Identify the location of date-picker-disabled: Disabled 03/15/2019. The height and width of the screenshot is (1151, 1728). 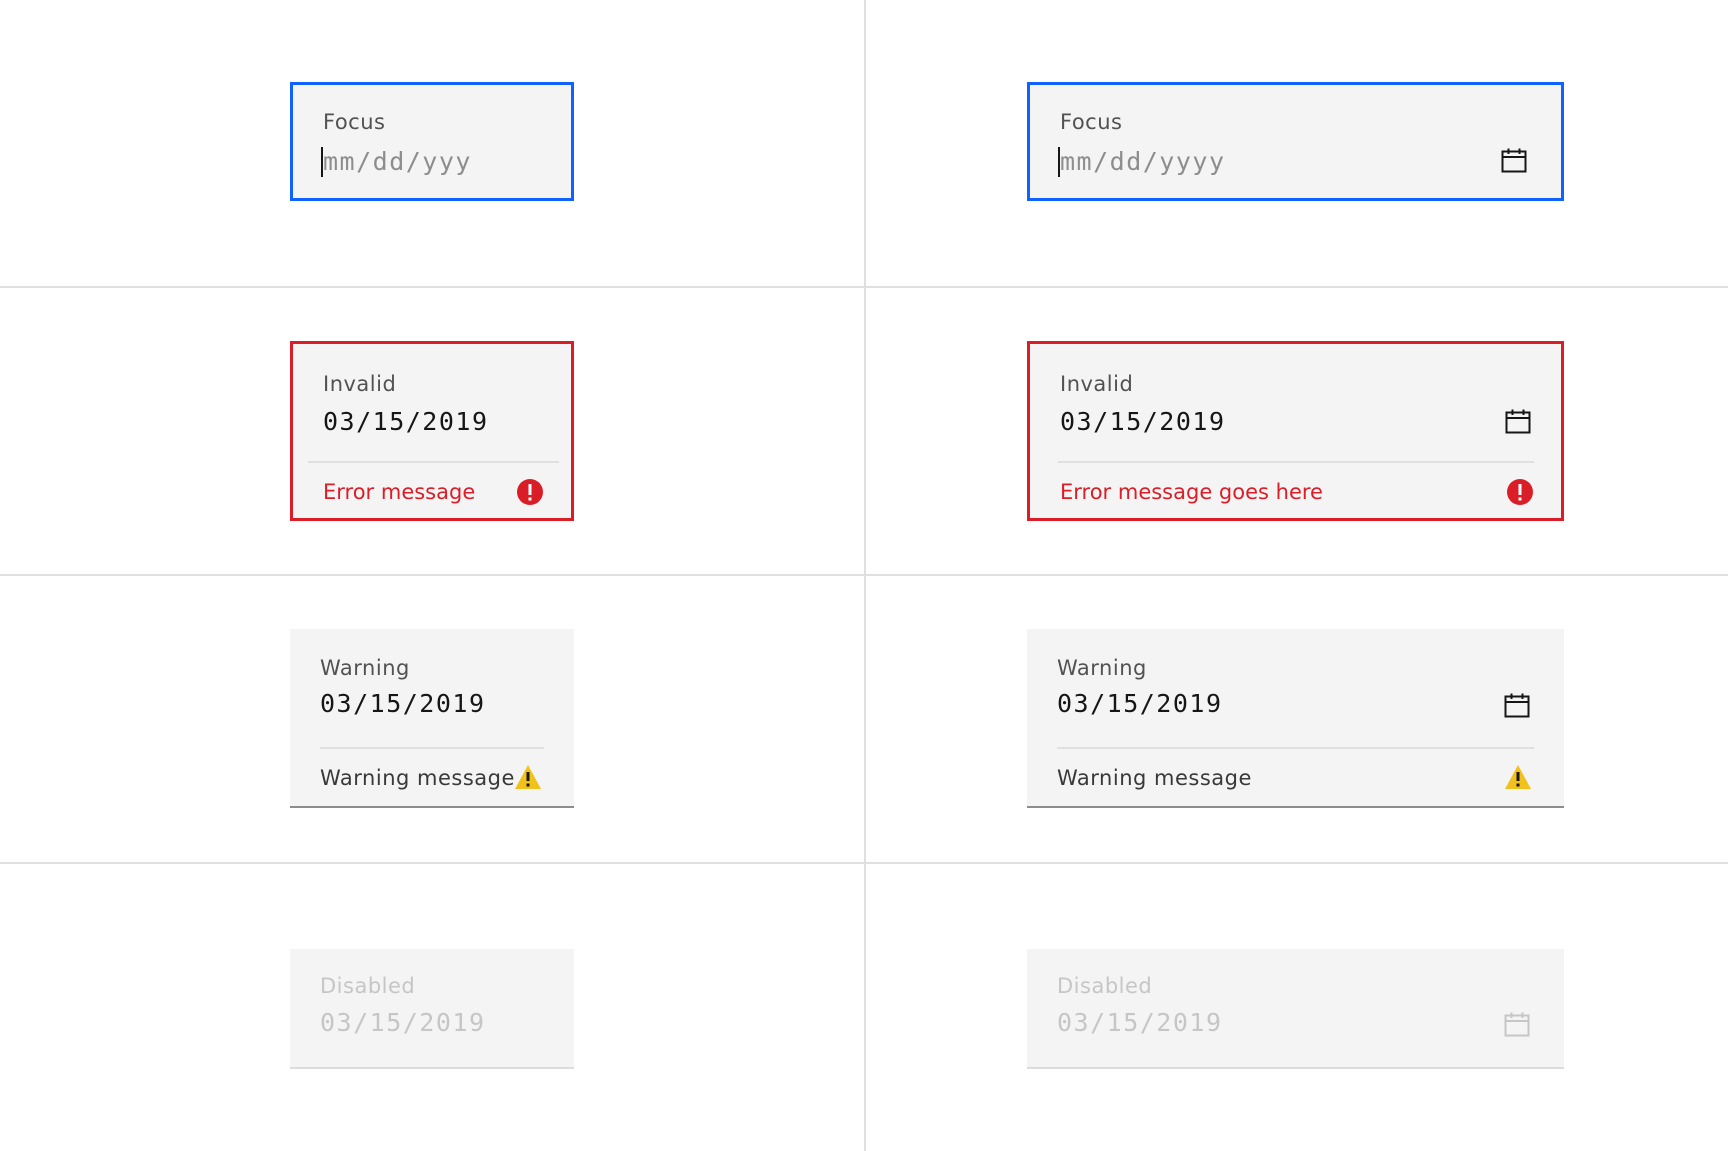
(1295, 1009).